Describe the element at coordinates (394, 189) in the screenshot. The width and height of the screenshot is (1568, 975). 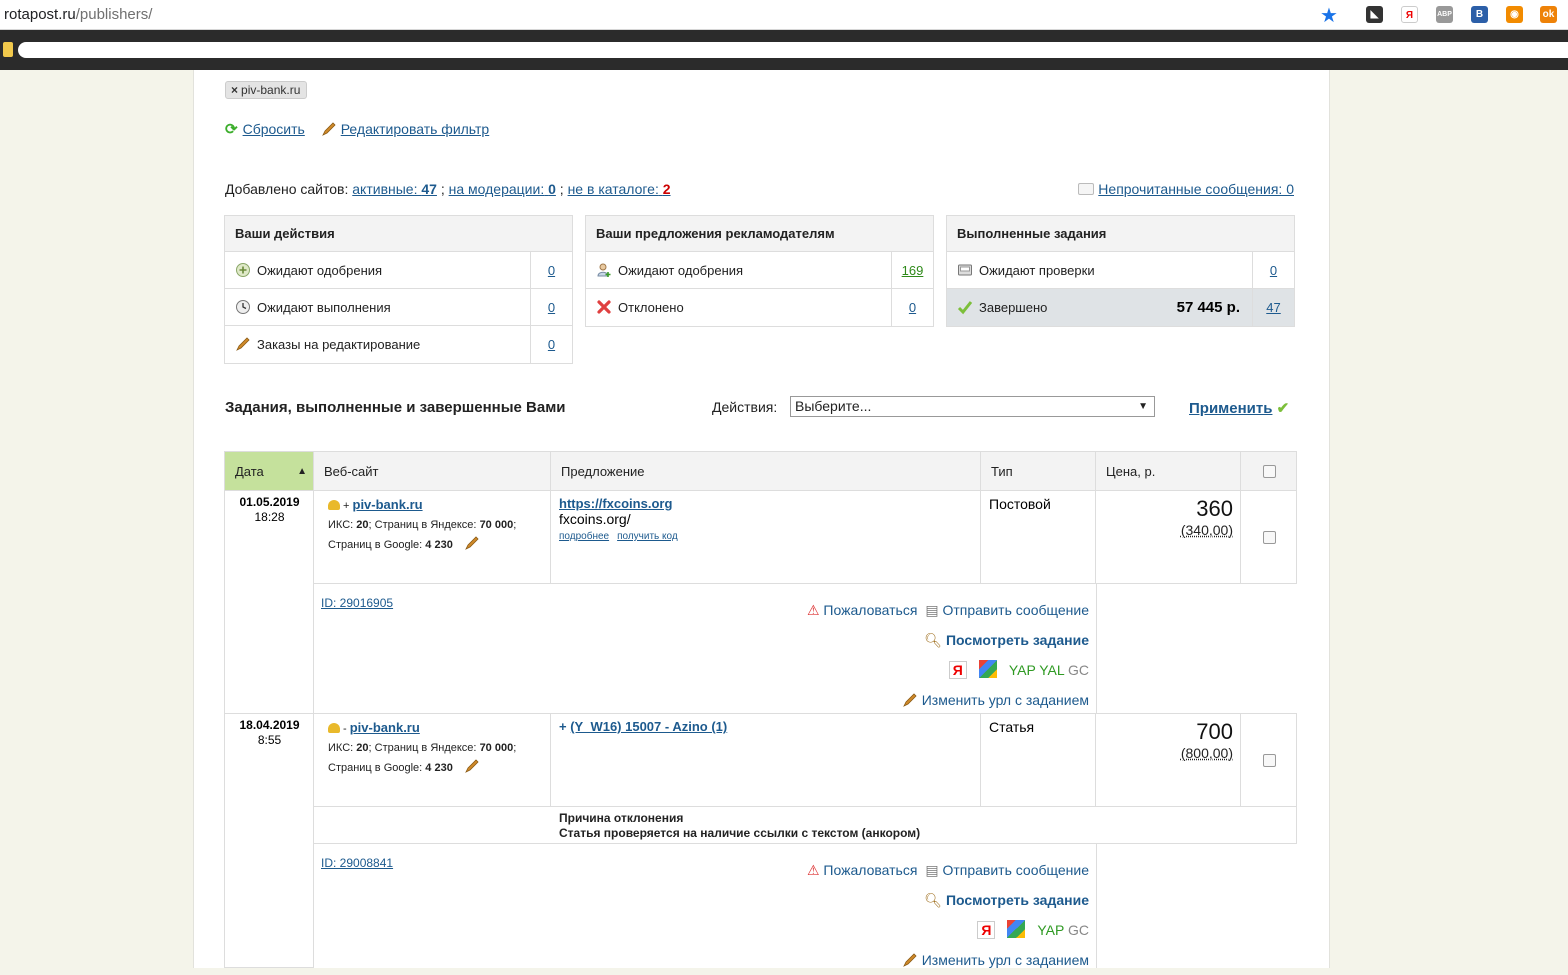
I see `active-sites-link: активные: 47` at that location.